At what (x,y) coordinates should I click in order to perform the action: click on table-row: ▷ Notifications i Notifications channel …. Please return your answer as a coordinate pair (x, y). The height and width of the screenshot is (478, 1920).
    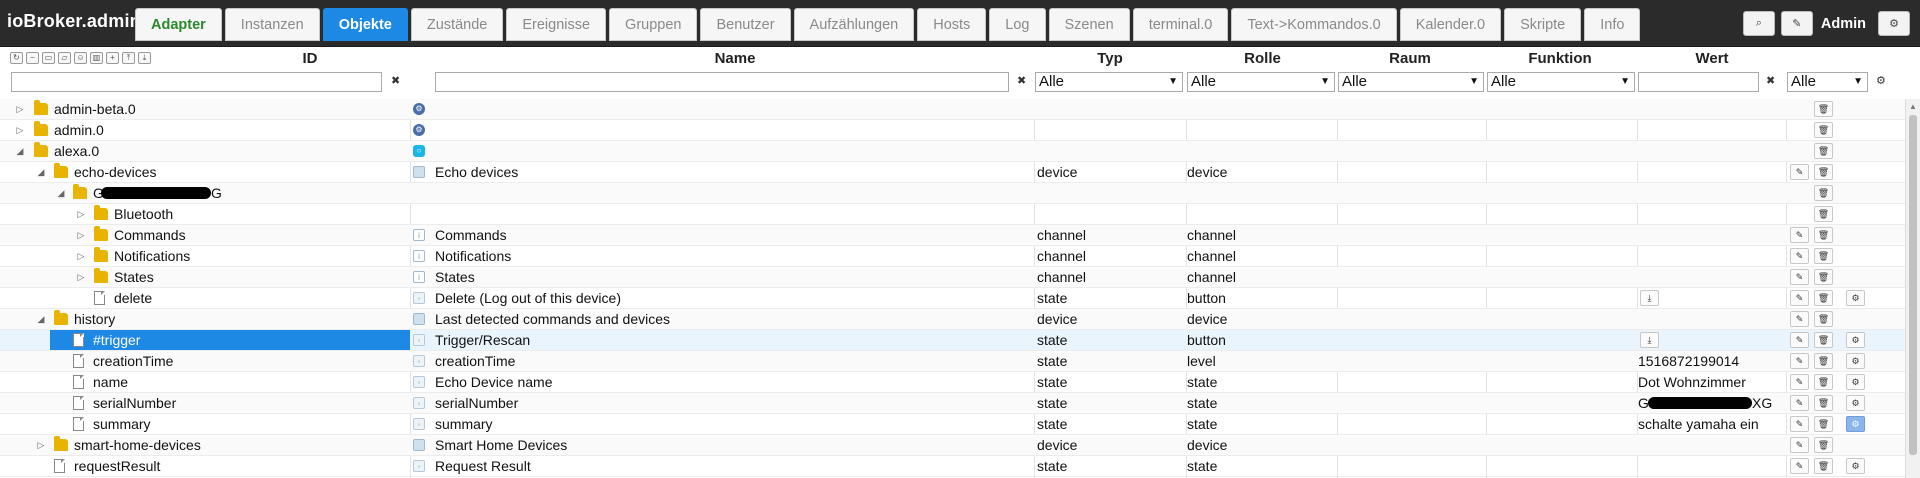
    Looking at the image, I should click on (960, 256).